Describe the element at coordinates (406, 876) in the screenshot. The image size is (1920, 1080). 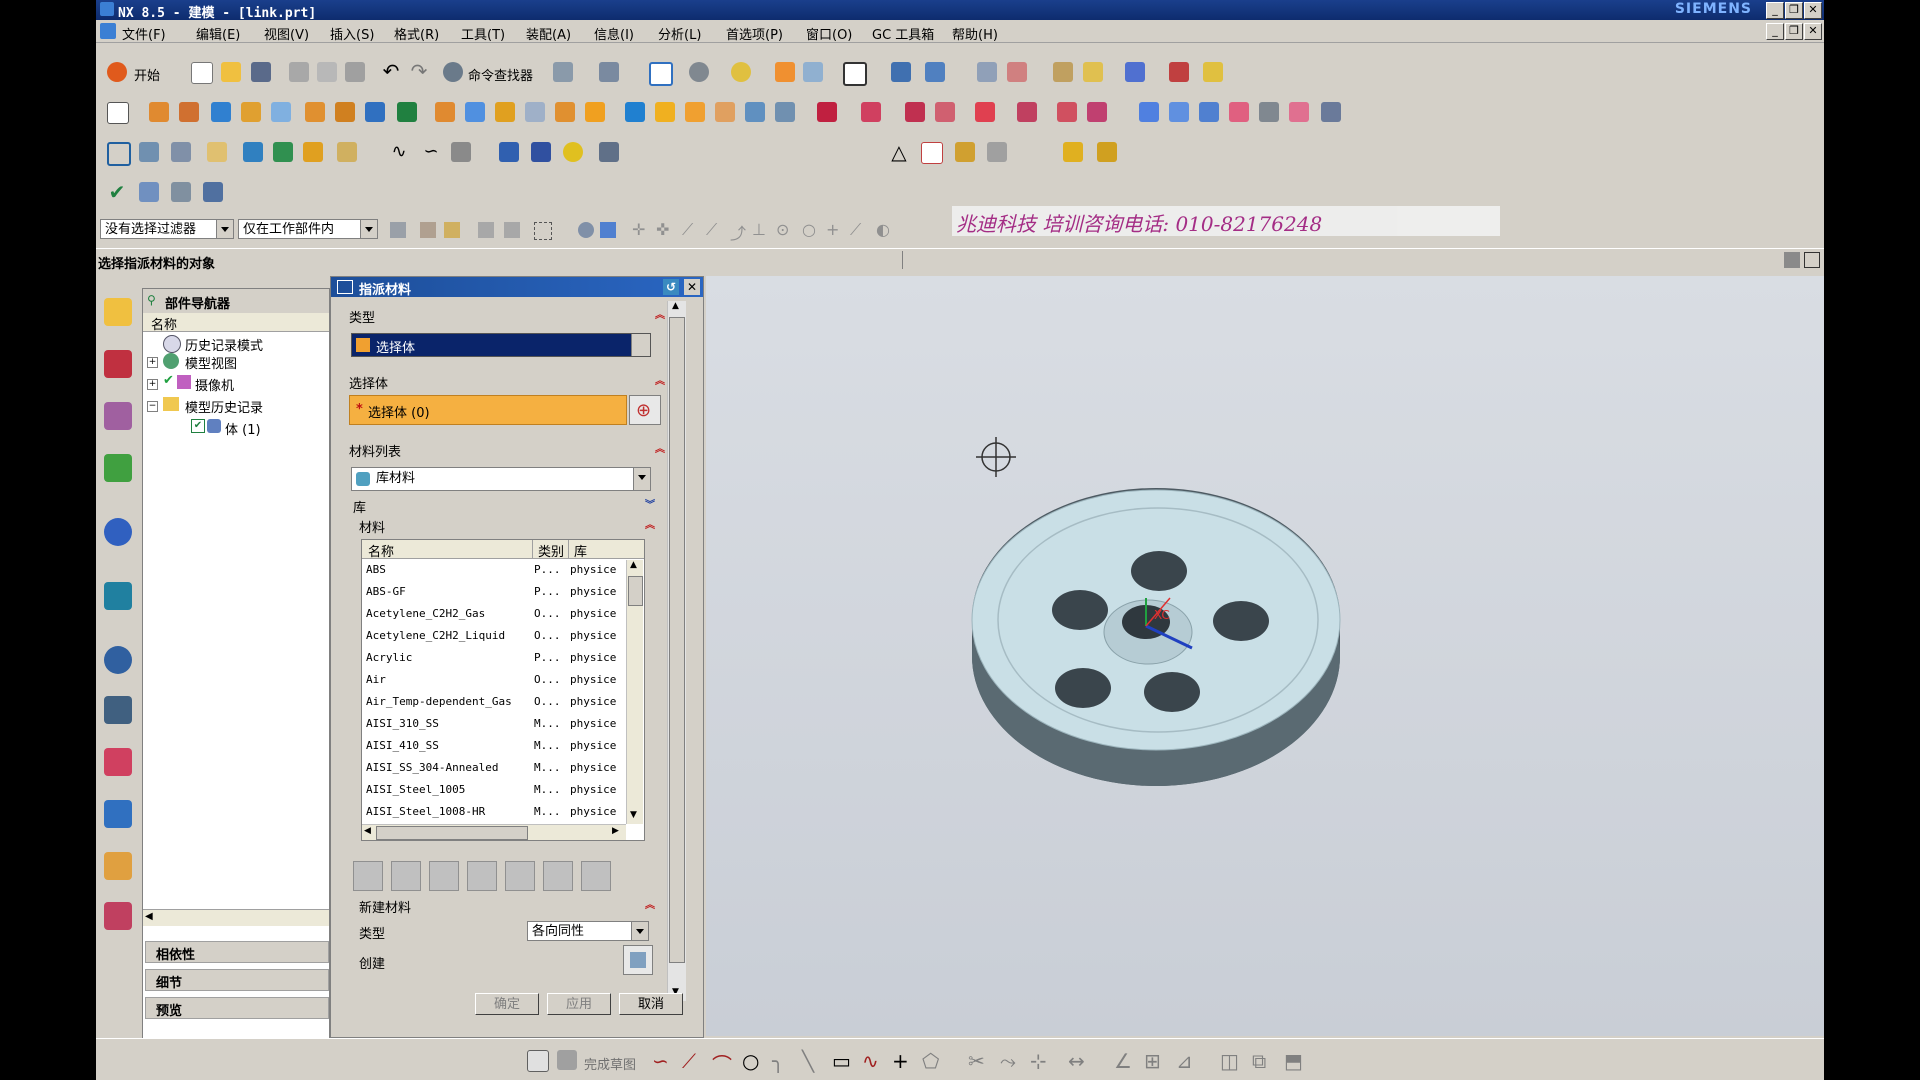
I see `inspect-icon` at that location.